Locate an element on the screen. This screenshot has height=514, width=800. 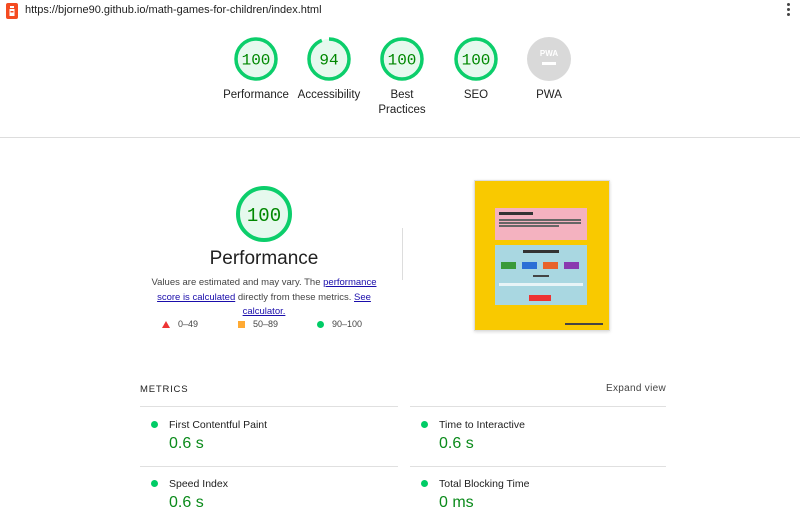
best-practices-score-gauge: 100 is located at coordinates (402, 59).